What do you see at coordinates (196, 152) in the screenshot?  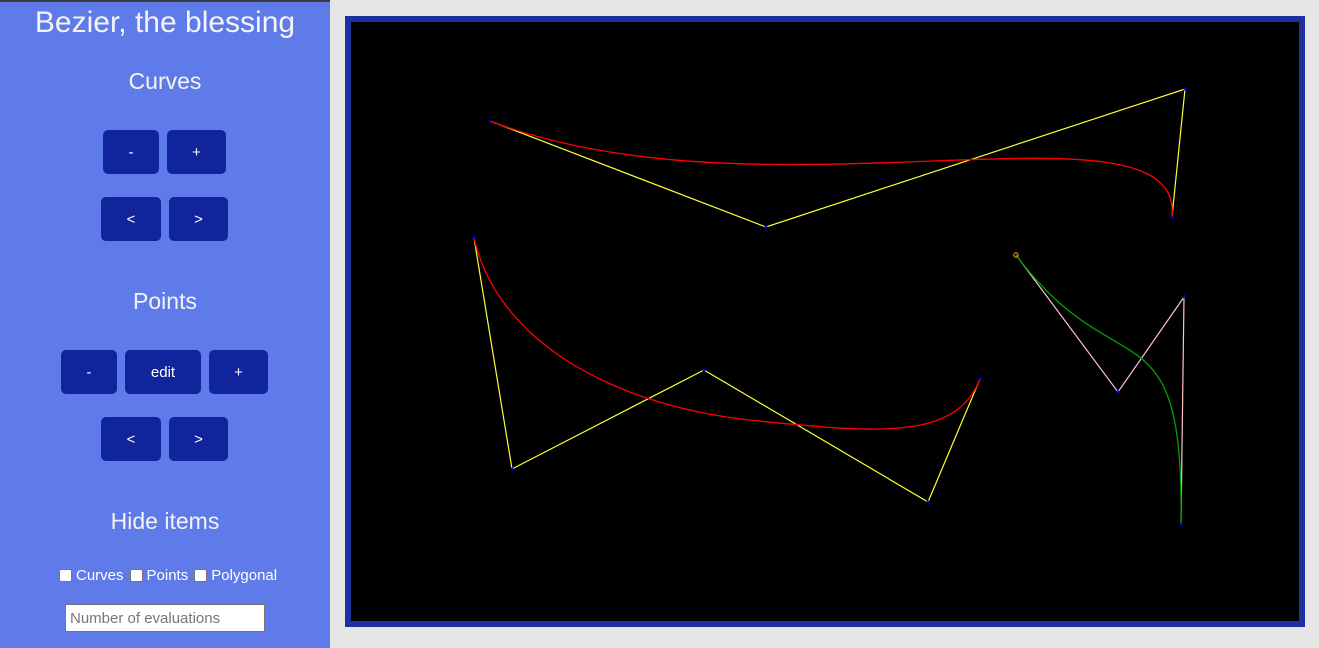 I see `add-curve-button: +` at bounding box center [196, 152].